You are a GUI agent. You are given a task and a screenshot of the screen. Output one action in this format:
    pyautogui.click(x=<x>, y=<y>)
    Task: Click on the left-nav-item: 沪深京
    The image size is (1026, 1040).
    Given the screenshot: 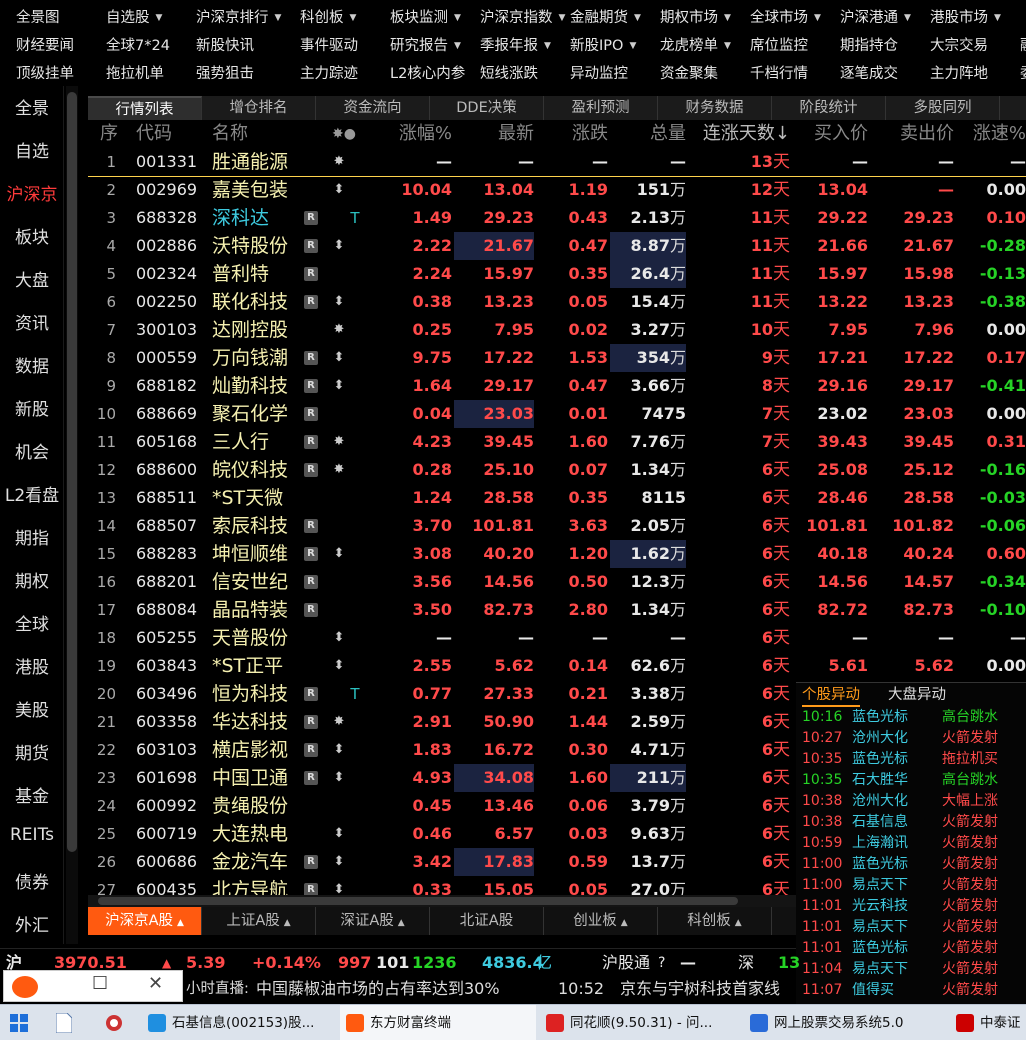 What is the action you would take?
    pyautogui.click(x=32, y=192)
    